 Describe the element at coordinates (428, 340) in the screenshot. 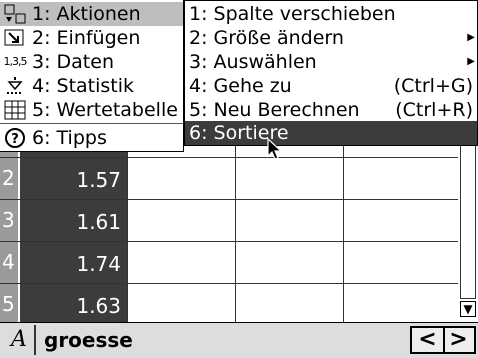

I see `arrow-left-icon: <` at that location.